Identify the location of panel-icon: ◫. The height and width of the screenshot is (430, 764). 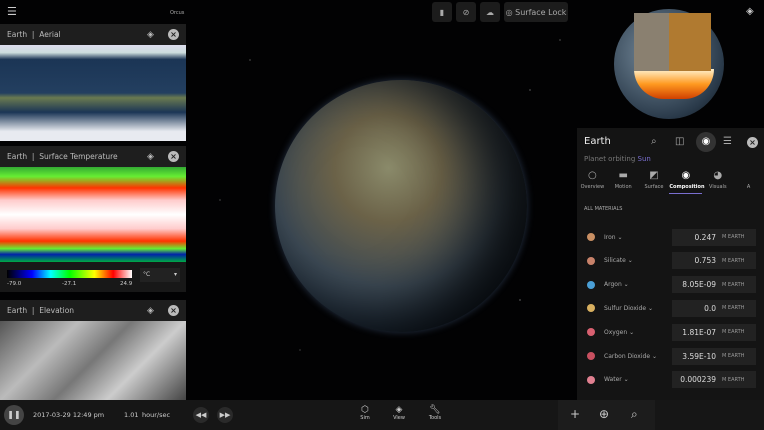
(679, 141).